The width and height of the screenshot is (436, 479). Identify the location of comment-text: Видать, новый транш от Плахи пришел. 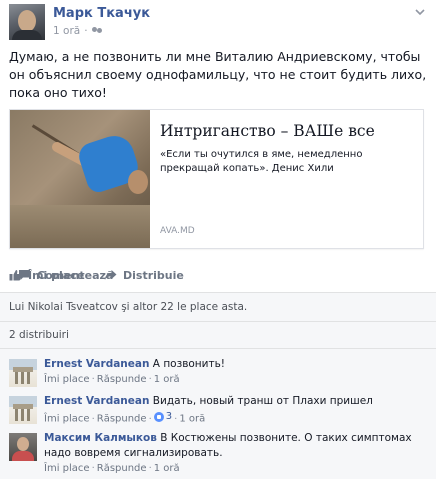
(262, 401).